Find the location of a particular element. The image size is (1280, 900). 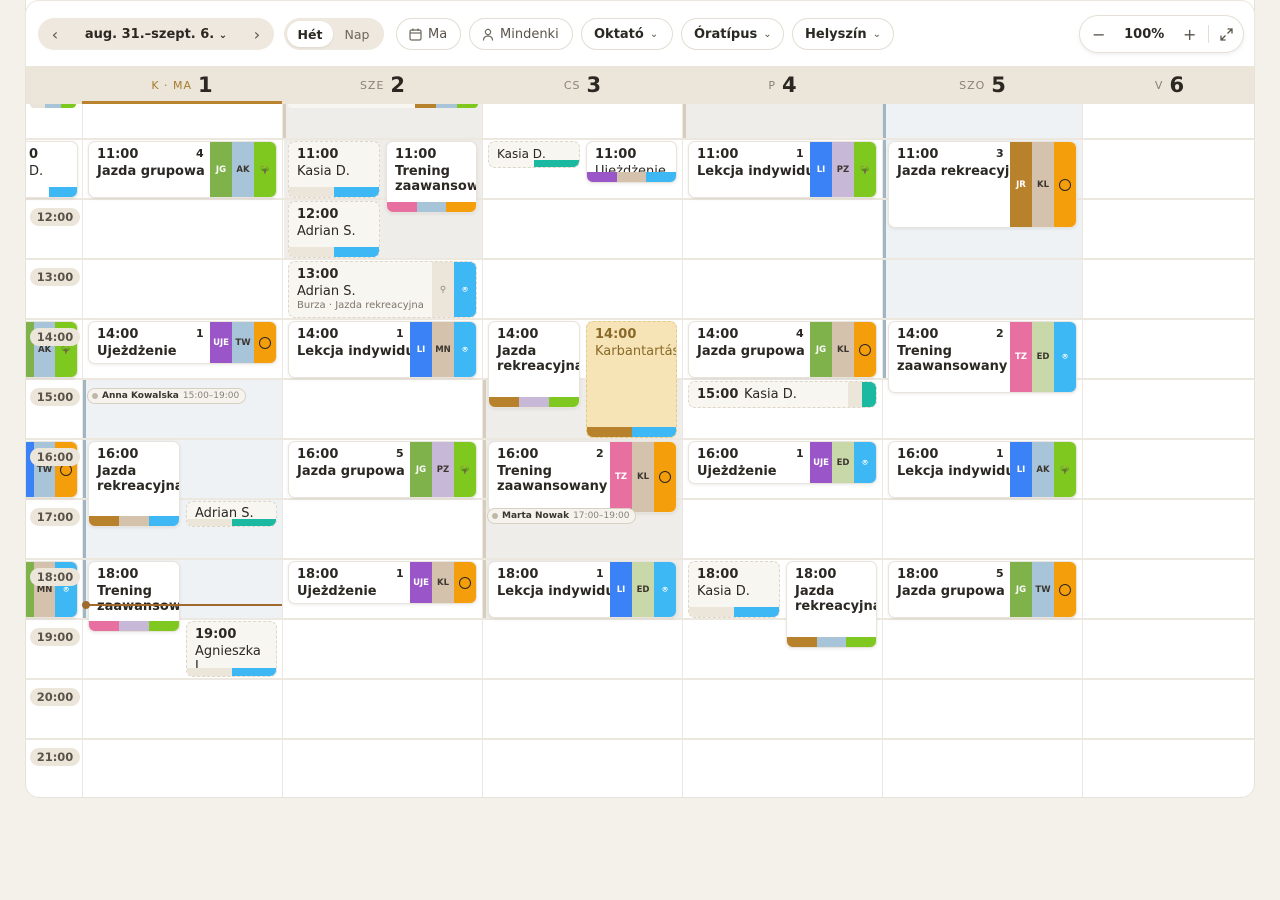

chevron-down-icon: ⌄ is located at coordinates (877, 34).